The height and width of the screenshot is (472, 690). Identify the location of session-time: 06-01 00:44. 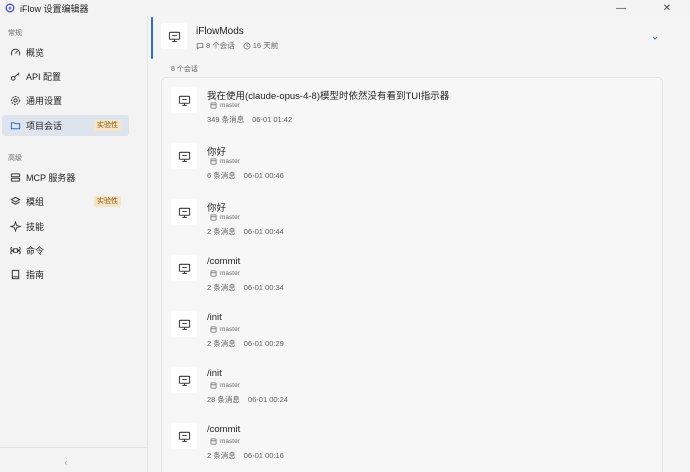
(263, 231).